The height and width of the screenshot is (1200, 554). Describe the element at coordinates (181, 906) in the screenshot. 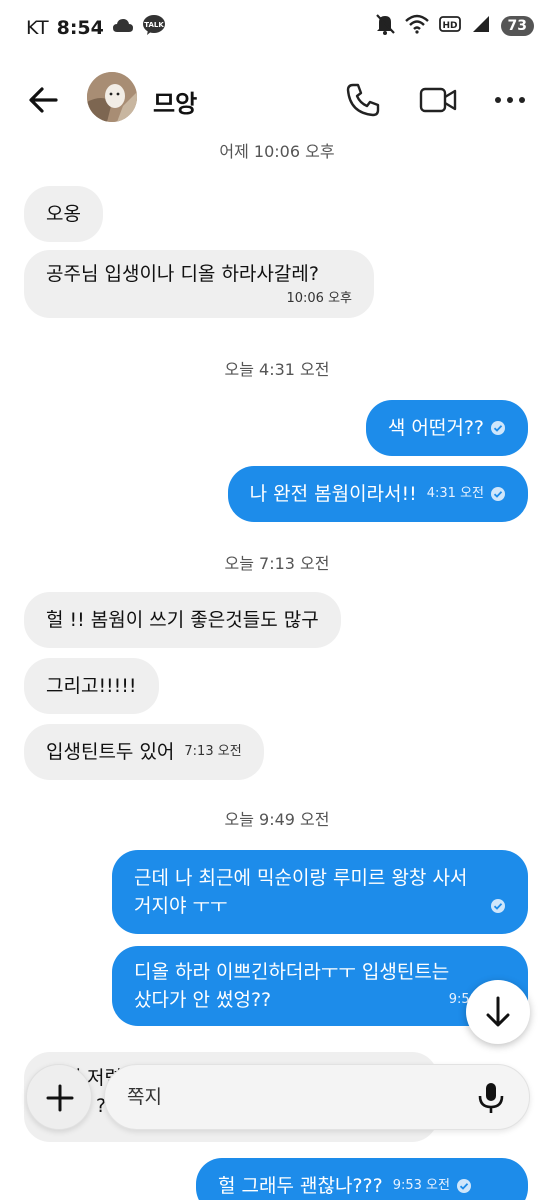

I see `message-text-line: 거지야 ㅜㅜ` at that location.